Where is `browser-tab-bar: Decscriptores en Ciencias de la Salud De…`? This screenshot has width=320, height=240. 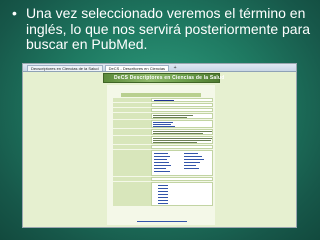 browser-tab-bar: Decscriptores en Ciencias de la Salud De… is located at coordinates (159, 68).